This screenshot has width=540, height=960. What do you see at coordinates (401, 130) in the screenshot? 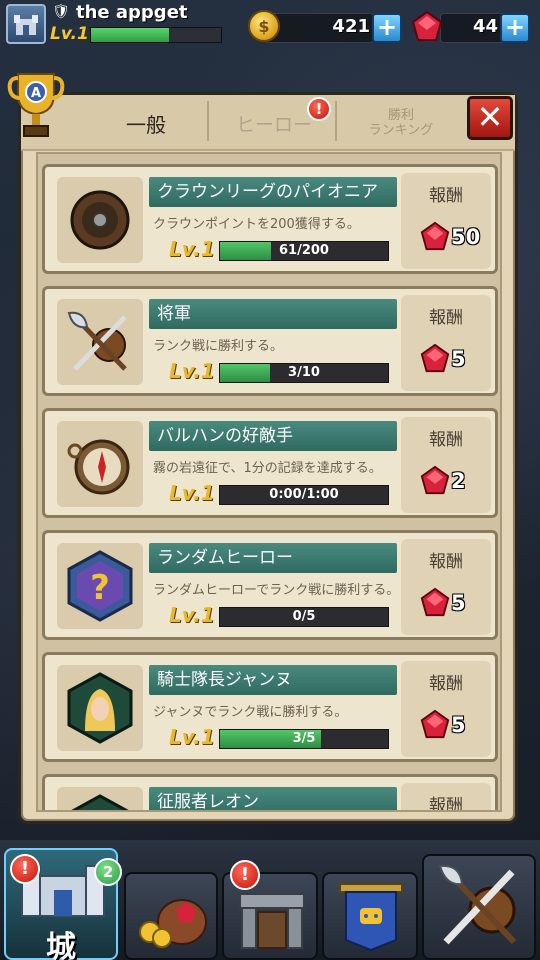
I see `tab-ranking-line2: ランキング` at bounding box center [401, 130].